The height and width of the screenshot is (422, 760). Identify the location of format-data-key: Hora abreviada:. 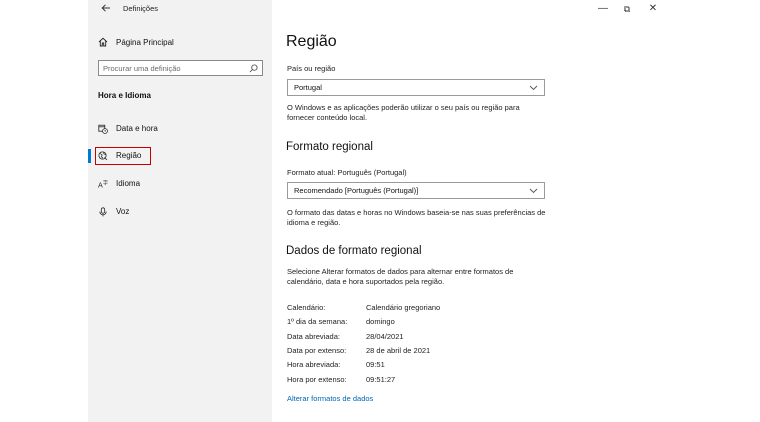
(314, 364).